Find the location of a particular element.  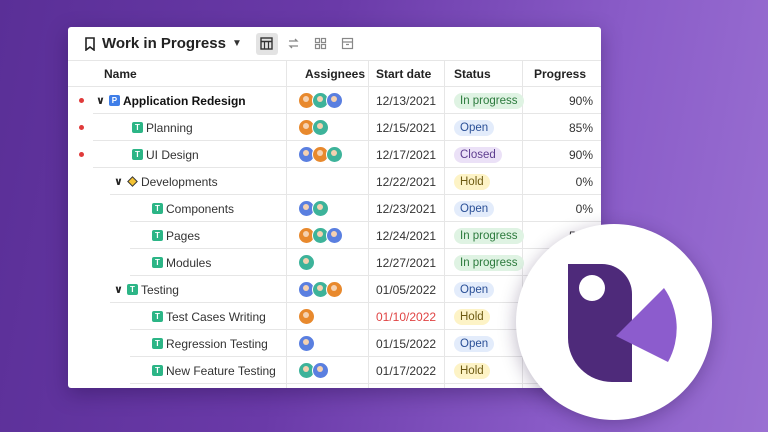

board-view-icon is located at coordinates (321, 43).